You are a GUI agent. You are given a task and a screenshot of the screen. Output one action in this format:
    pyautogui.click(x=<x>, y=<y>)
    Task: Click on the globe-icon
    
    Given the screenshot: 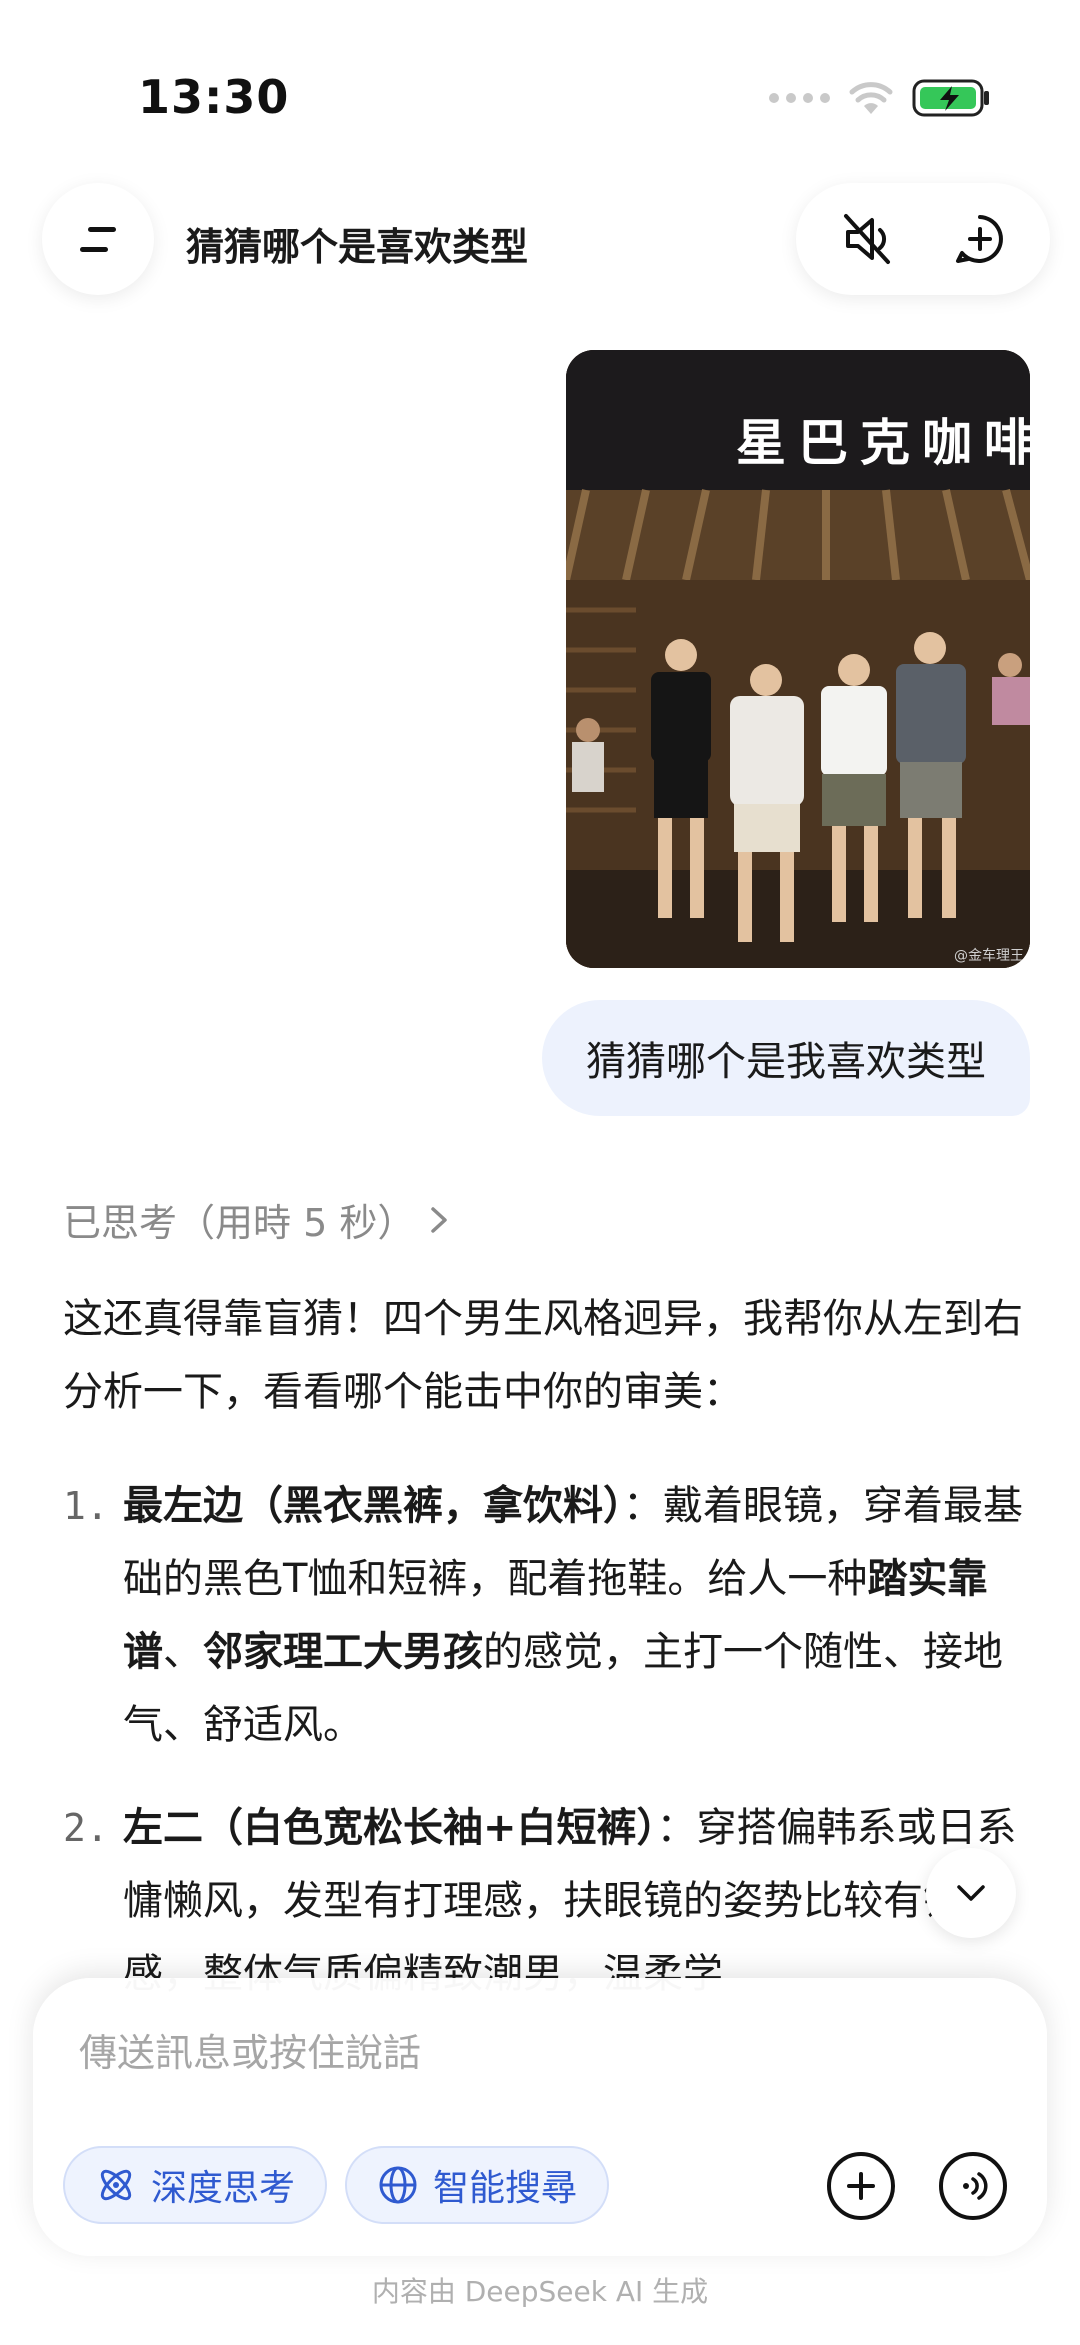 What is the action you would take?
    pyautogui.click(x=398, y=2185)
    